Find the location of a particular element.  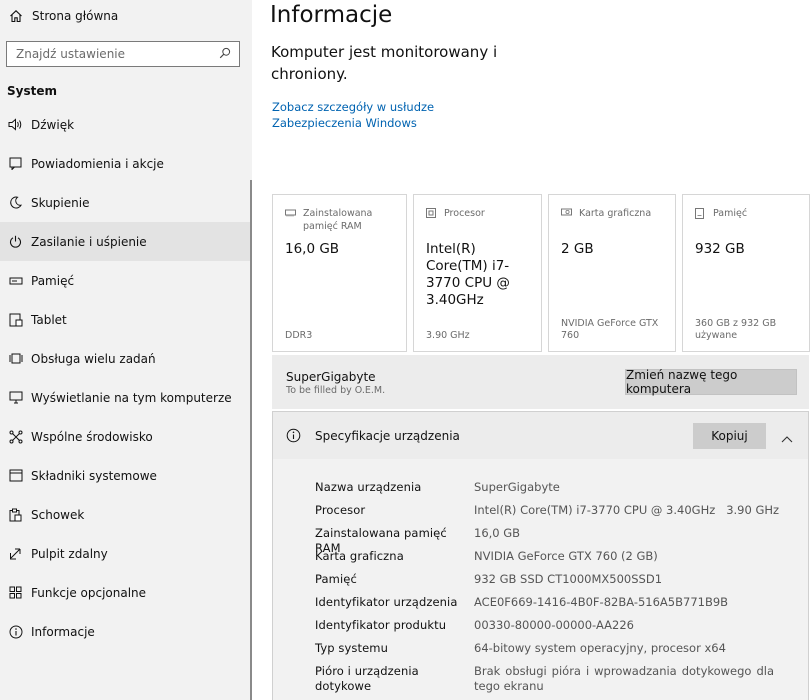

sidebar-item-label: Obsługa wielu zadań is located at coordinates (93, 358).